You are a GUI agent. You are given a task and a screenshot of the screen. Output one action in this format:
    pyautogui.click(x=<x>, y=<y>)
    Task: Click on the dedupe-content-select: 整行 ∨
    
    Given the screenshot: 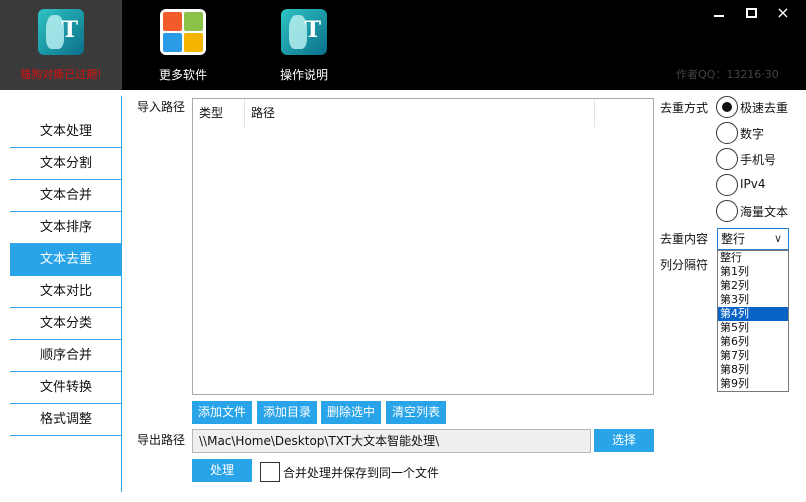 What is the action you would take?
    pyautogui.click(x=753, y=239)
    